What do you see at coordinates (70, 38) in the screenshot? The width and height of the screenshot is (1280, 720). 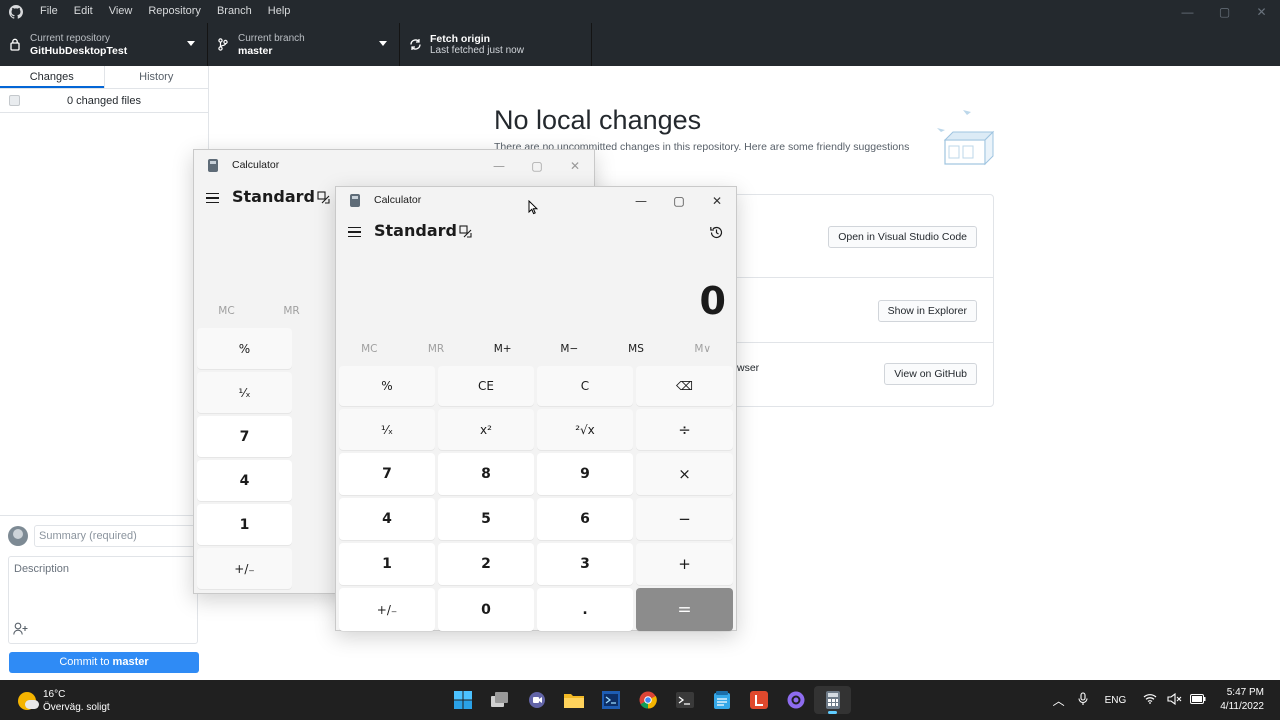 I see `repository-label: Current repository` at bounding box center [70, 38].